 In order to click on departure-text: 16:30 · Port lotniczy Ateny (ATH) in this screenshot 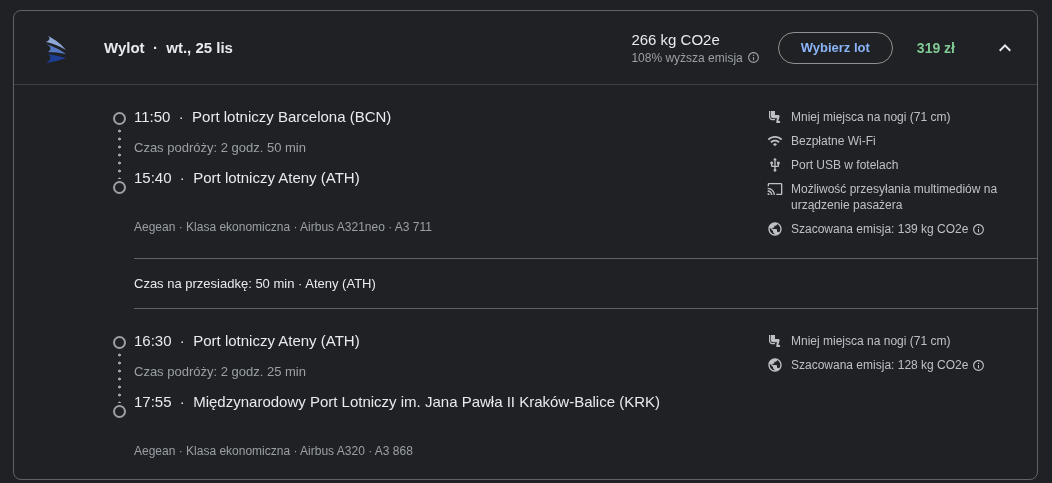, I will do `click(247, 341)`.